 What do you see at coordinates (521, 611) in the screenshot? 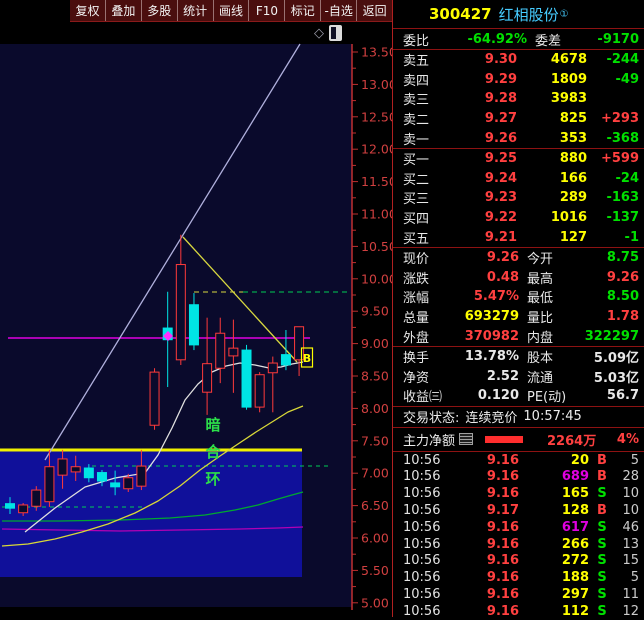
I see `tick-row-10: 10:56 9.16 112 S 12` at bounding box center [521, 611].